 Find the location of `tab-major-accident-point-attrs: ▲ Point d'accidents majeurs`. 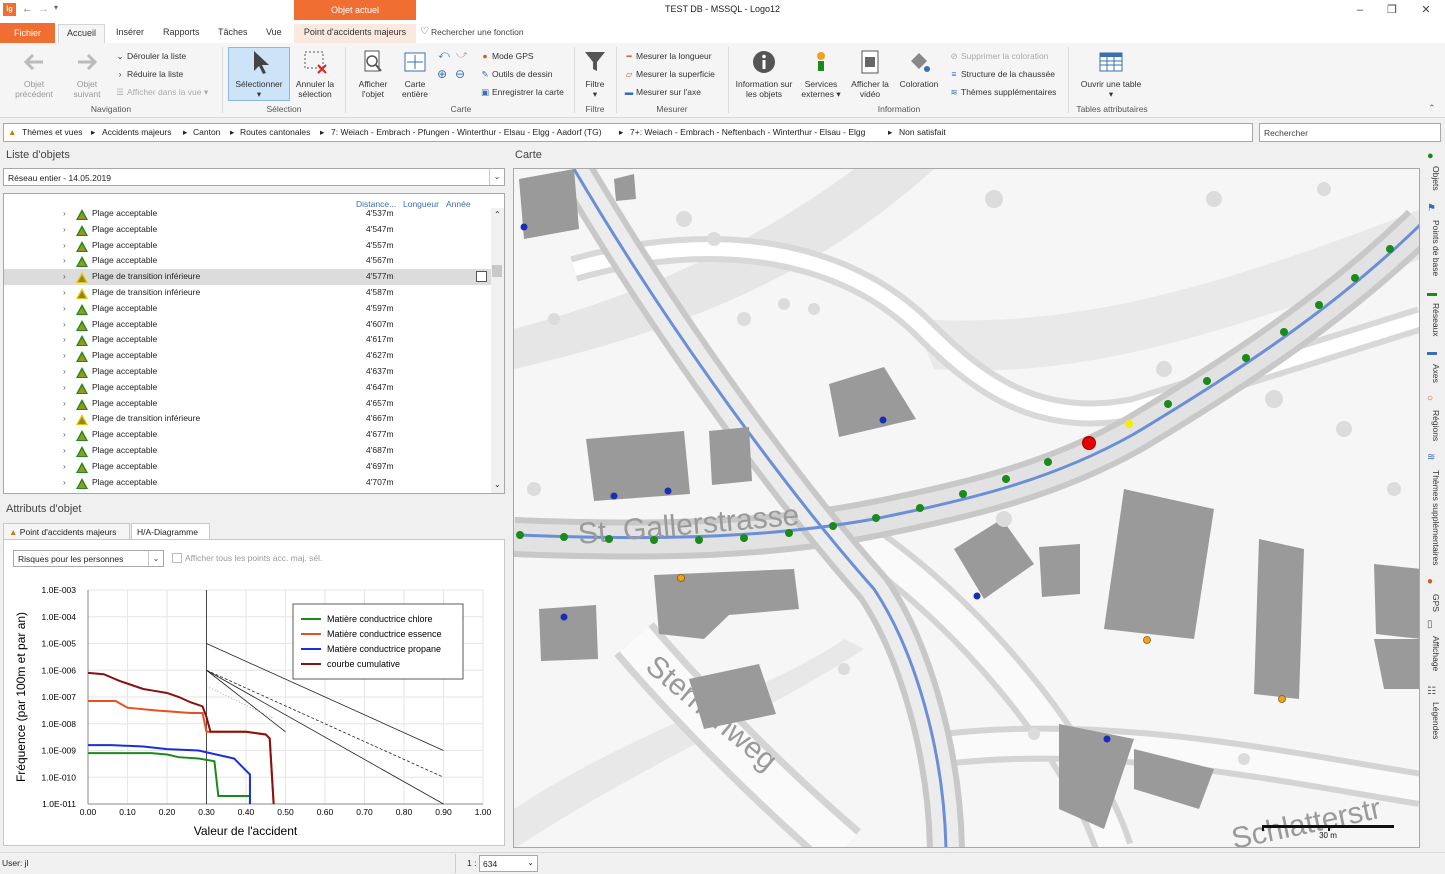

tab-major-accident-point-attrs: ▲ Point d'accidents majeurs is located at coordinates (66, 531).